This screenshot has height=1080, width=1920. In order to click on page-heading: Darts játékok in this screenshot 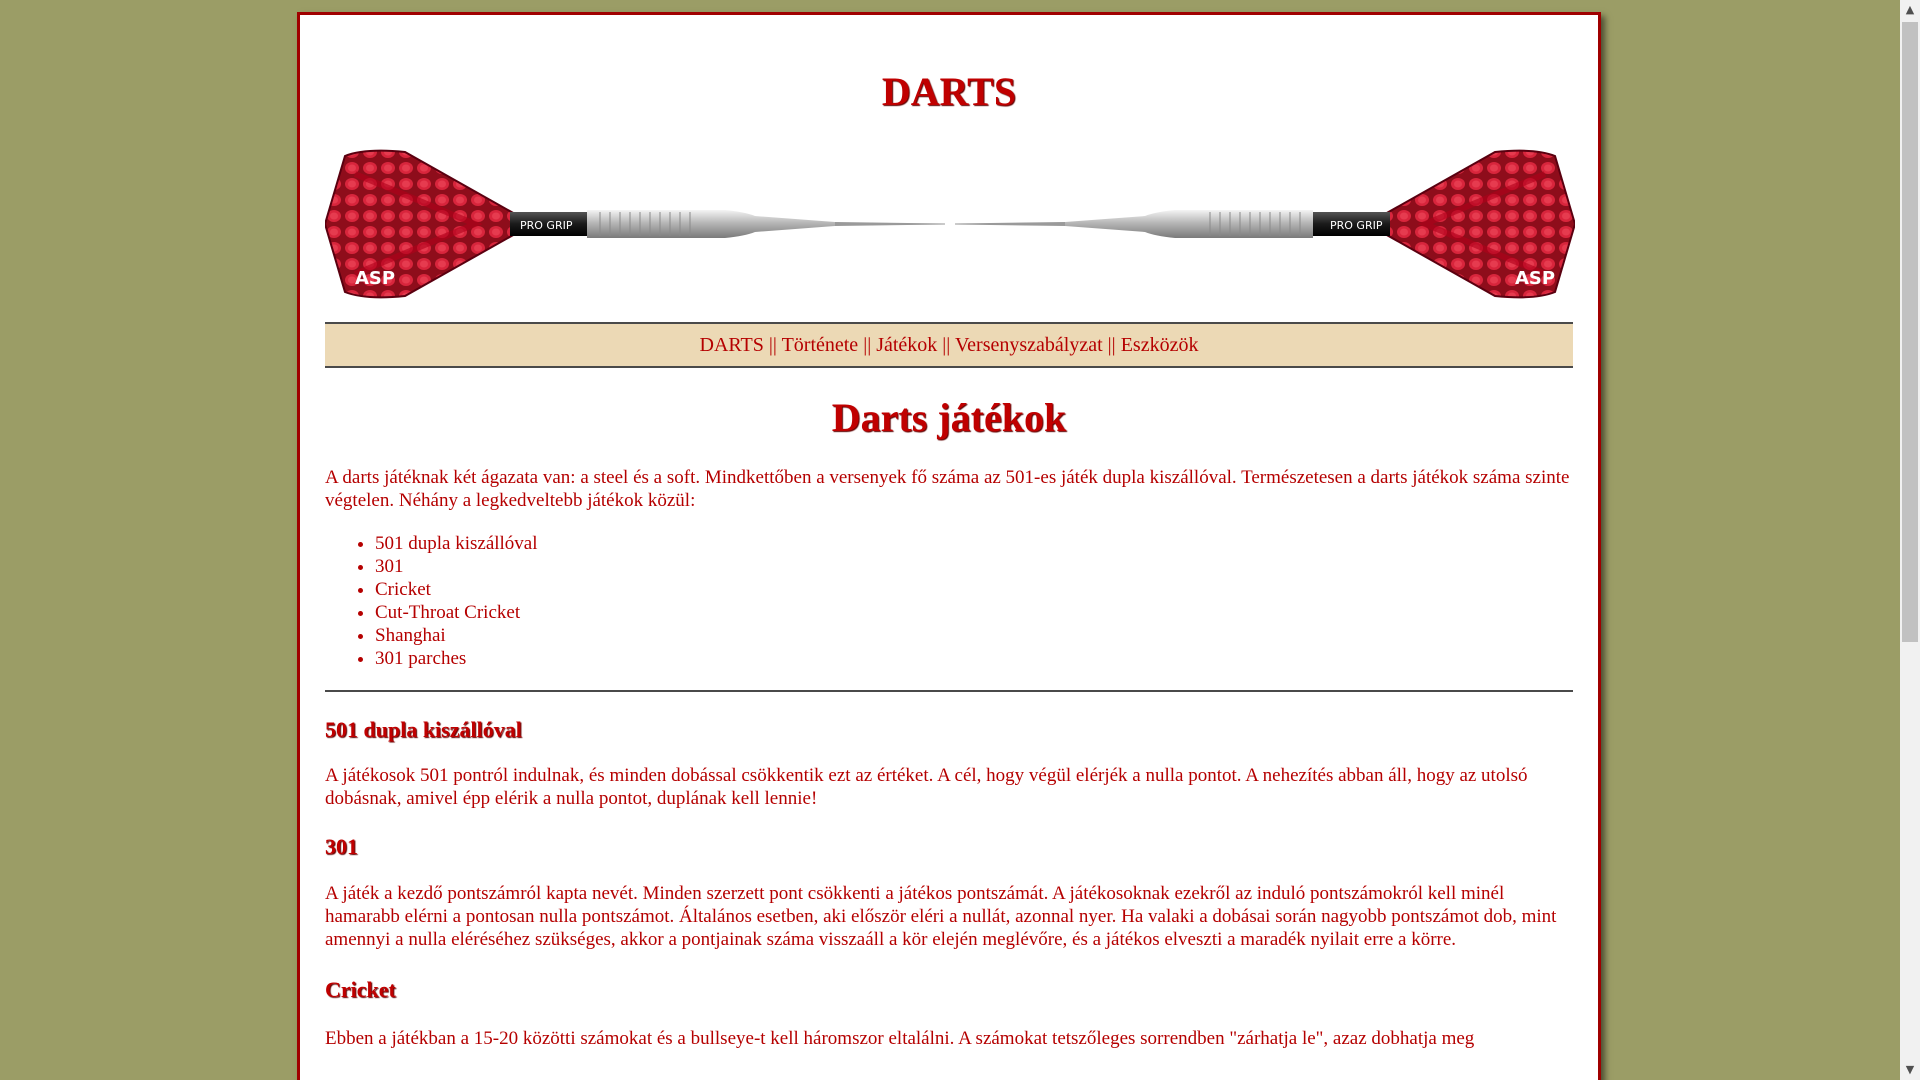, I will do `click(949, 417)`.